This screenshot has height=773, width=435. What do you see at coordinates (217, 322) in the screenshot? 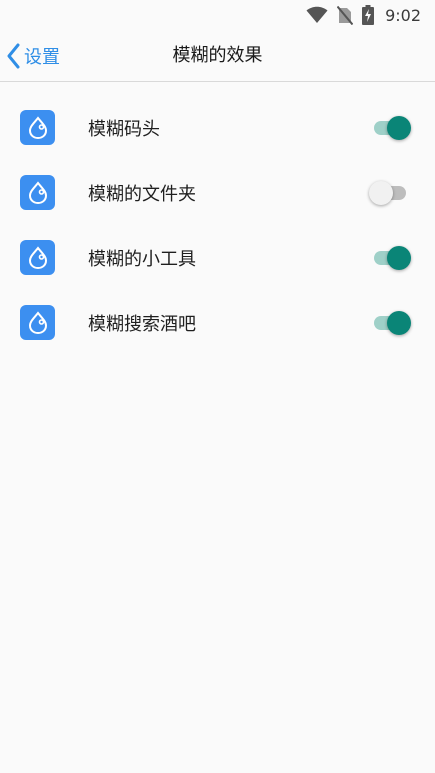
I see `list-item-blur-search-bar: 模糊搜索酒吧` at bounding box center [217, 322].